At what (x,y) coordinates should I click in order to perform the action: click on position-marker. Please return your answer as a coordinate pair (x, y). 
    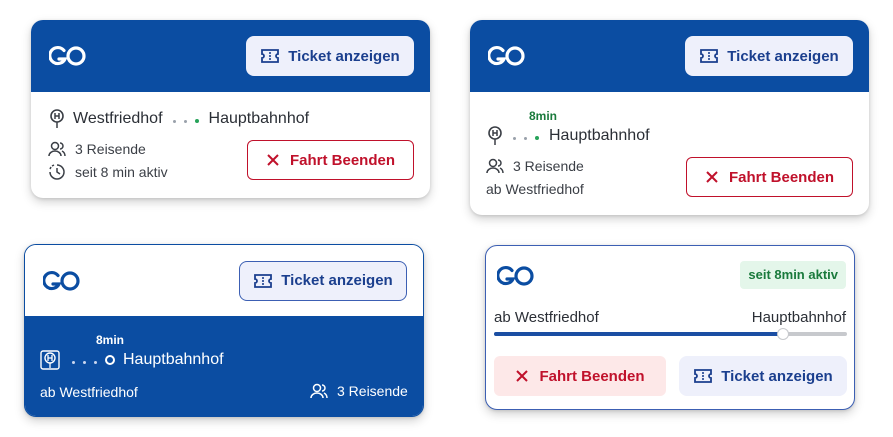
    Looking at the image, I should click on (110, 360).